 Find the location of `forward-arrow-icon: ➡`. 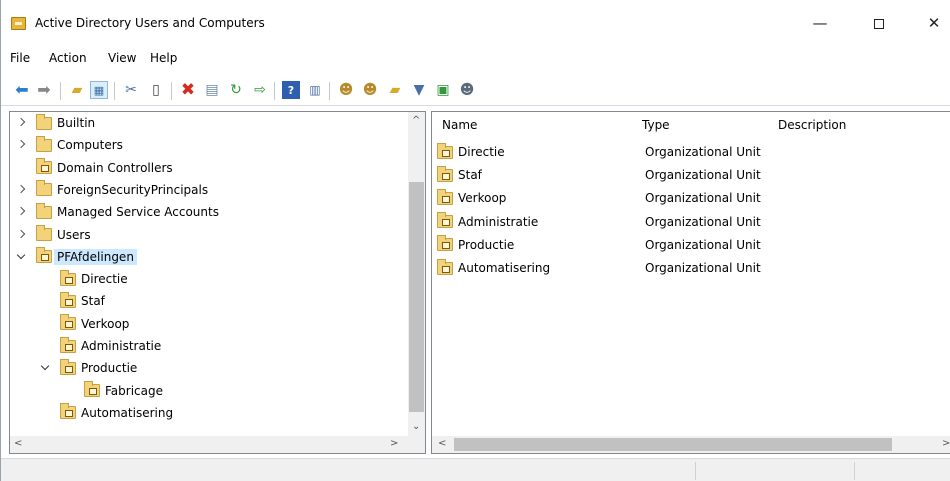

forward-arrow-icon: ➡ is located at coordinates (44, 90).